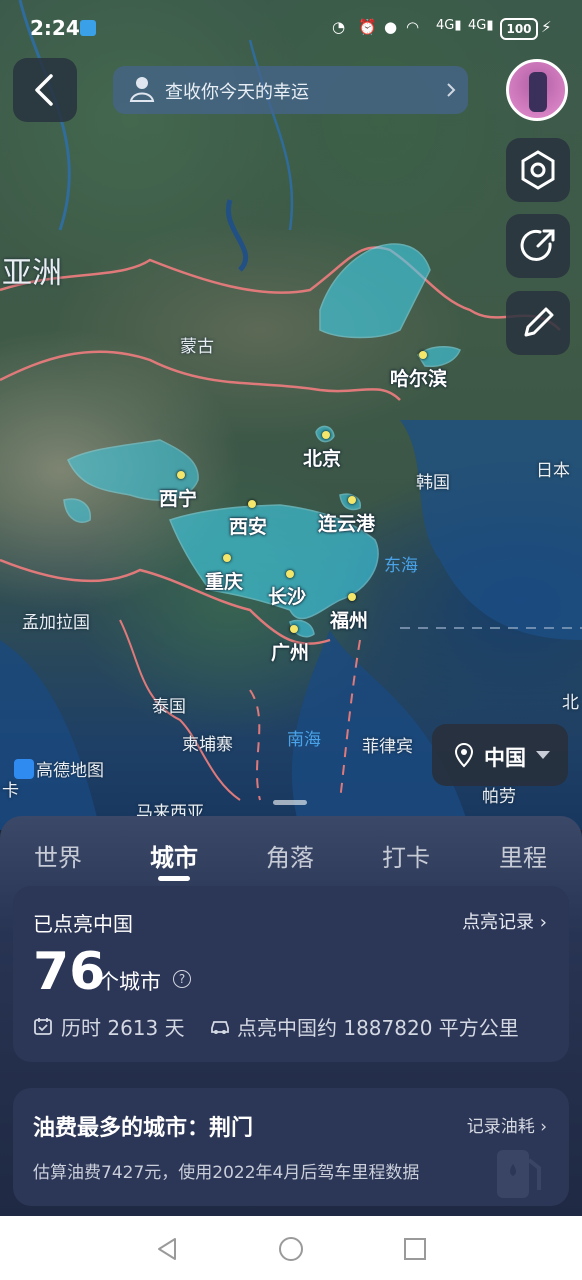 This screenshot has height=1280, width=582. What do you see at coordinates (290, 855) in the screenshot?
I see `tab-corners: 角落` at bounding box center [290, 855].